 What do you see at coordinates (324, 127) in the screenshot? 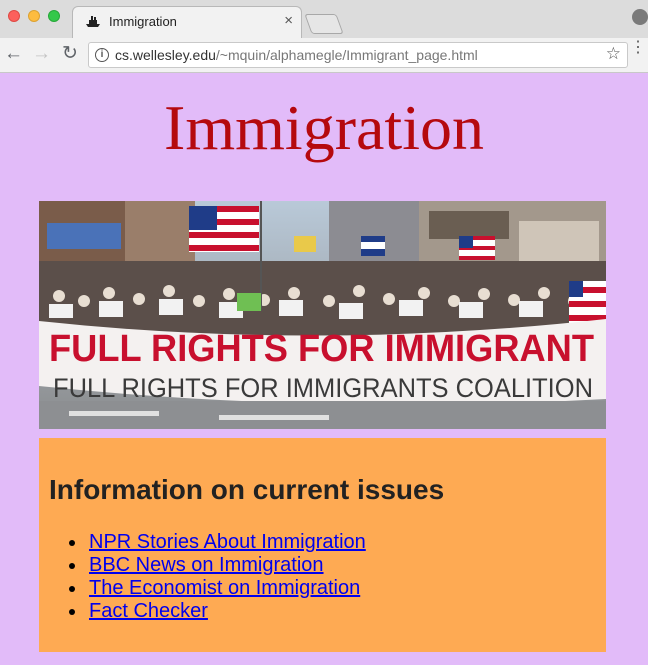
I see `page-title: Immigration` at bounding box center [324, 127].